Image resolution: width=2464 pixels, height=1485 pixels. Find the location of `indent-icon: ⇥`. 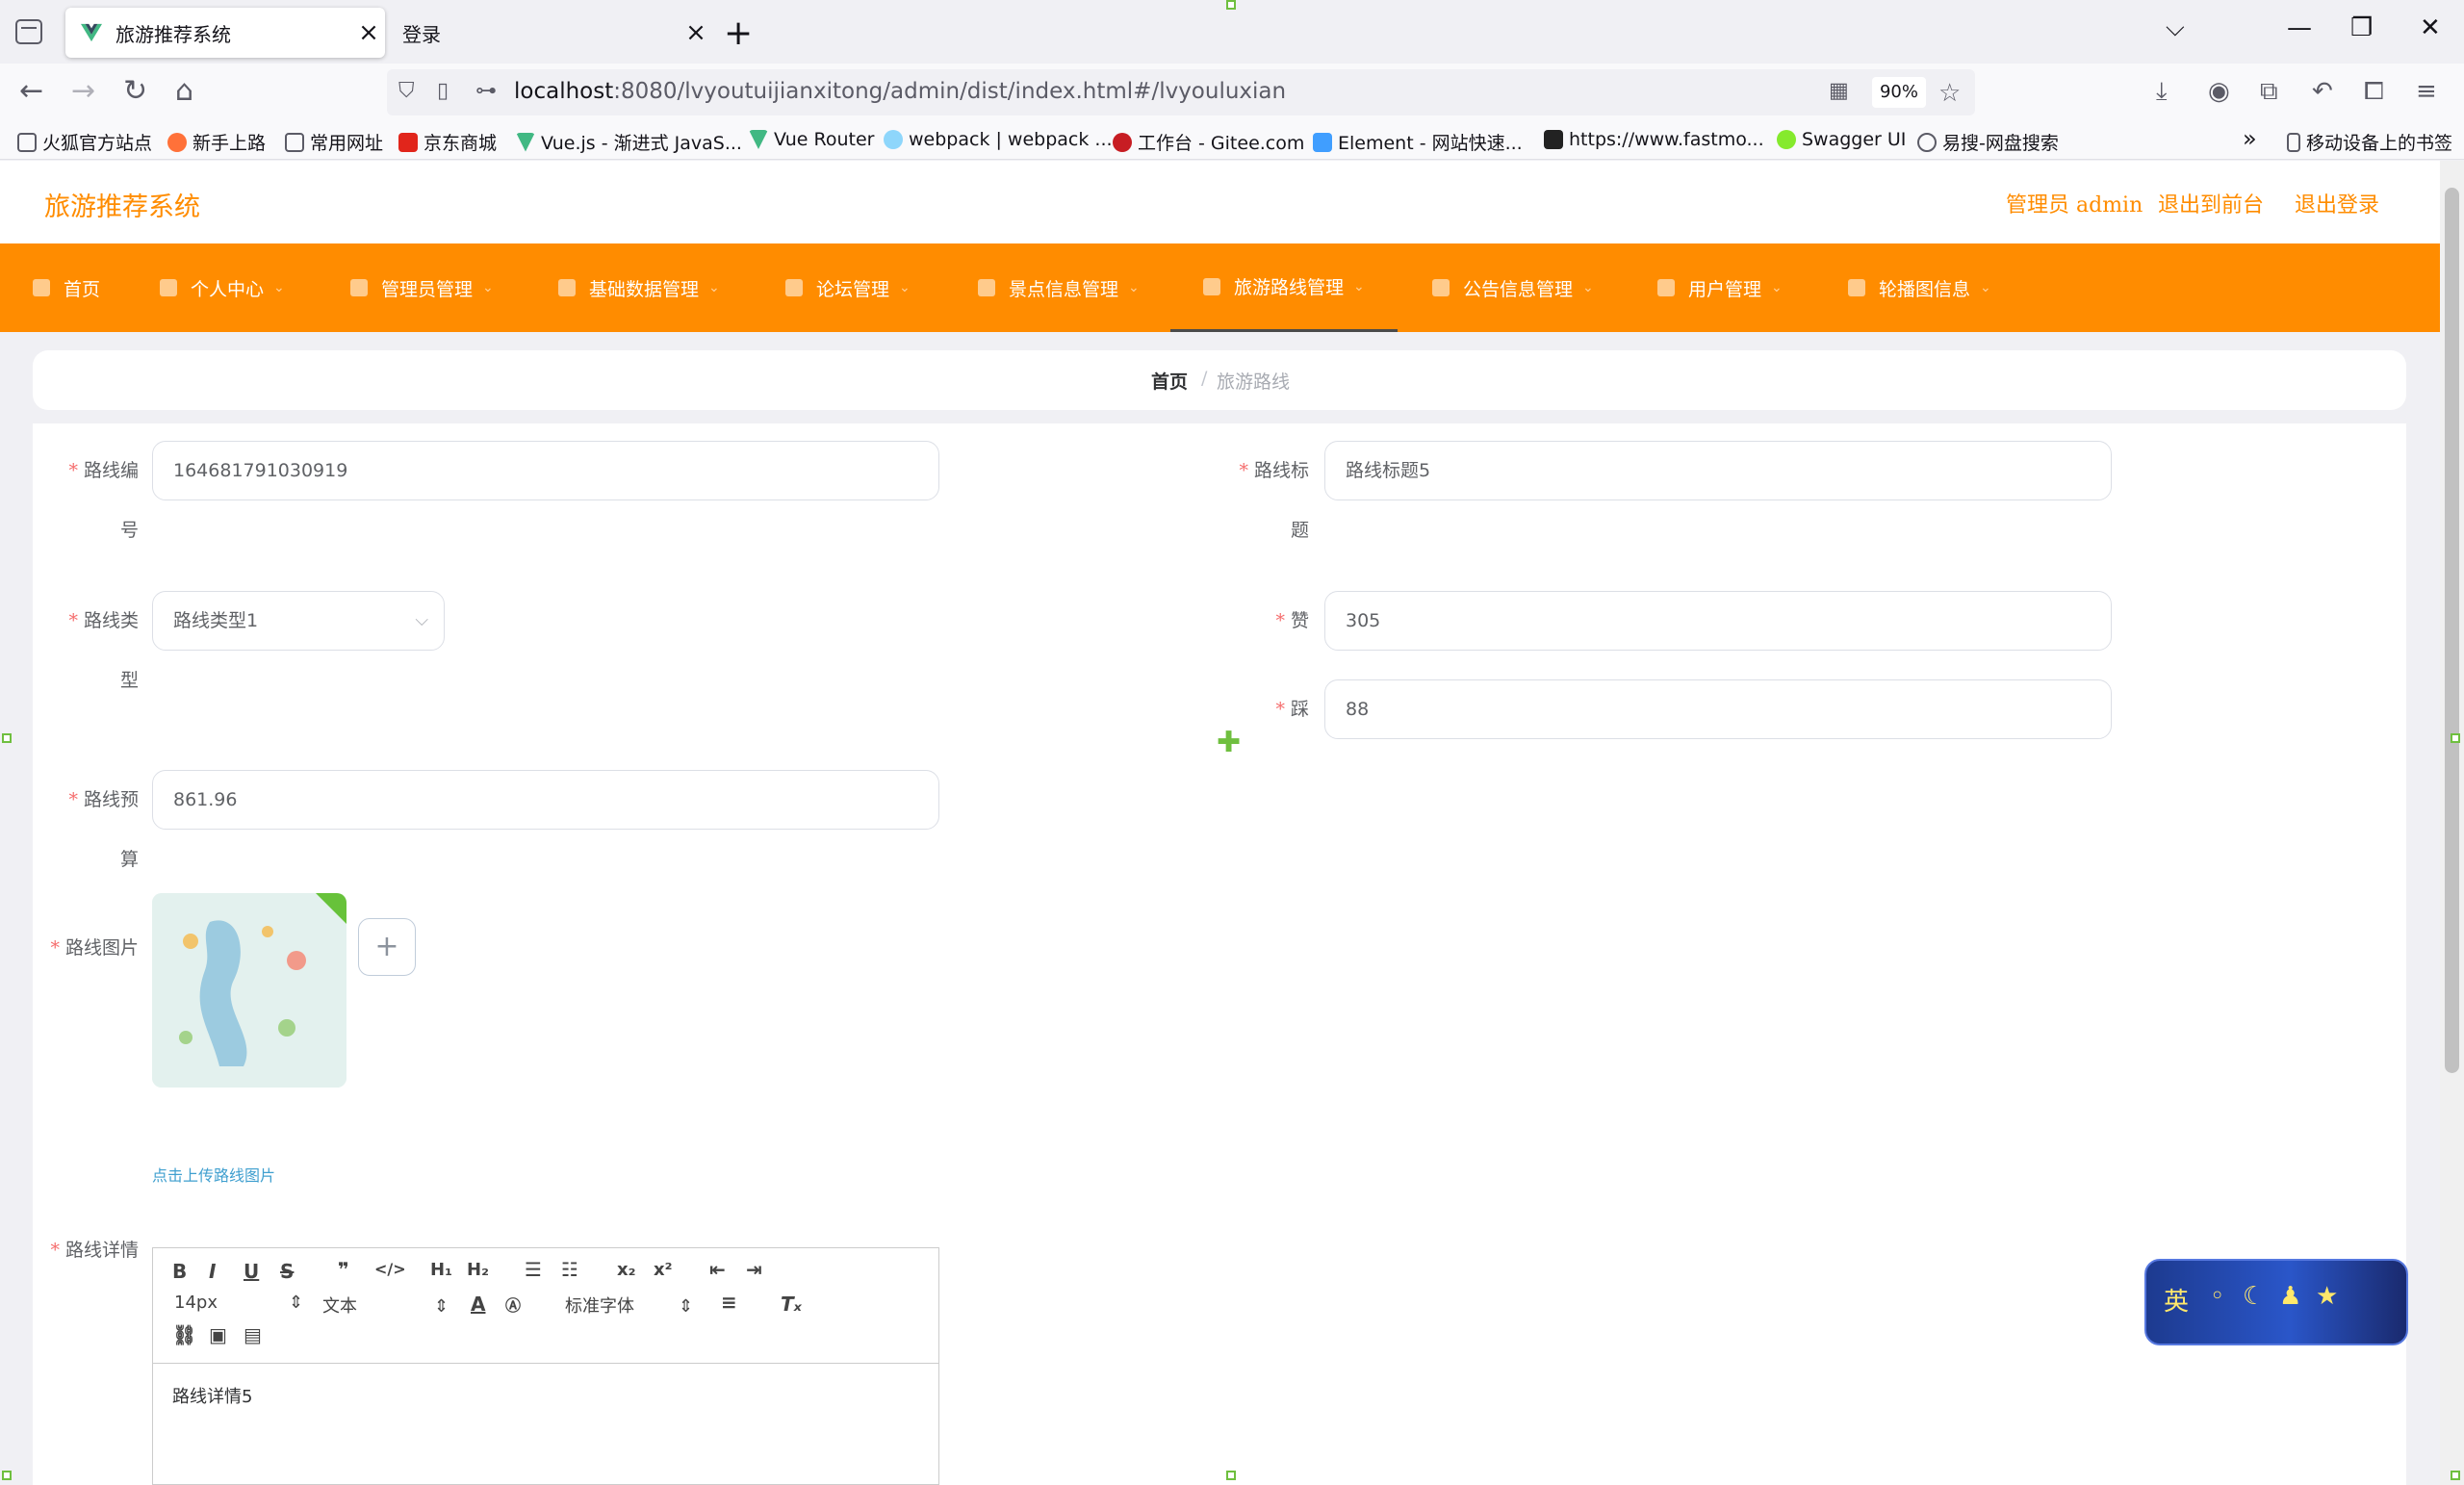

indent-icon: ⇥ is located at coordinates (754, 1269).